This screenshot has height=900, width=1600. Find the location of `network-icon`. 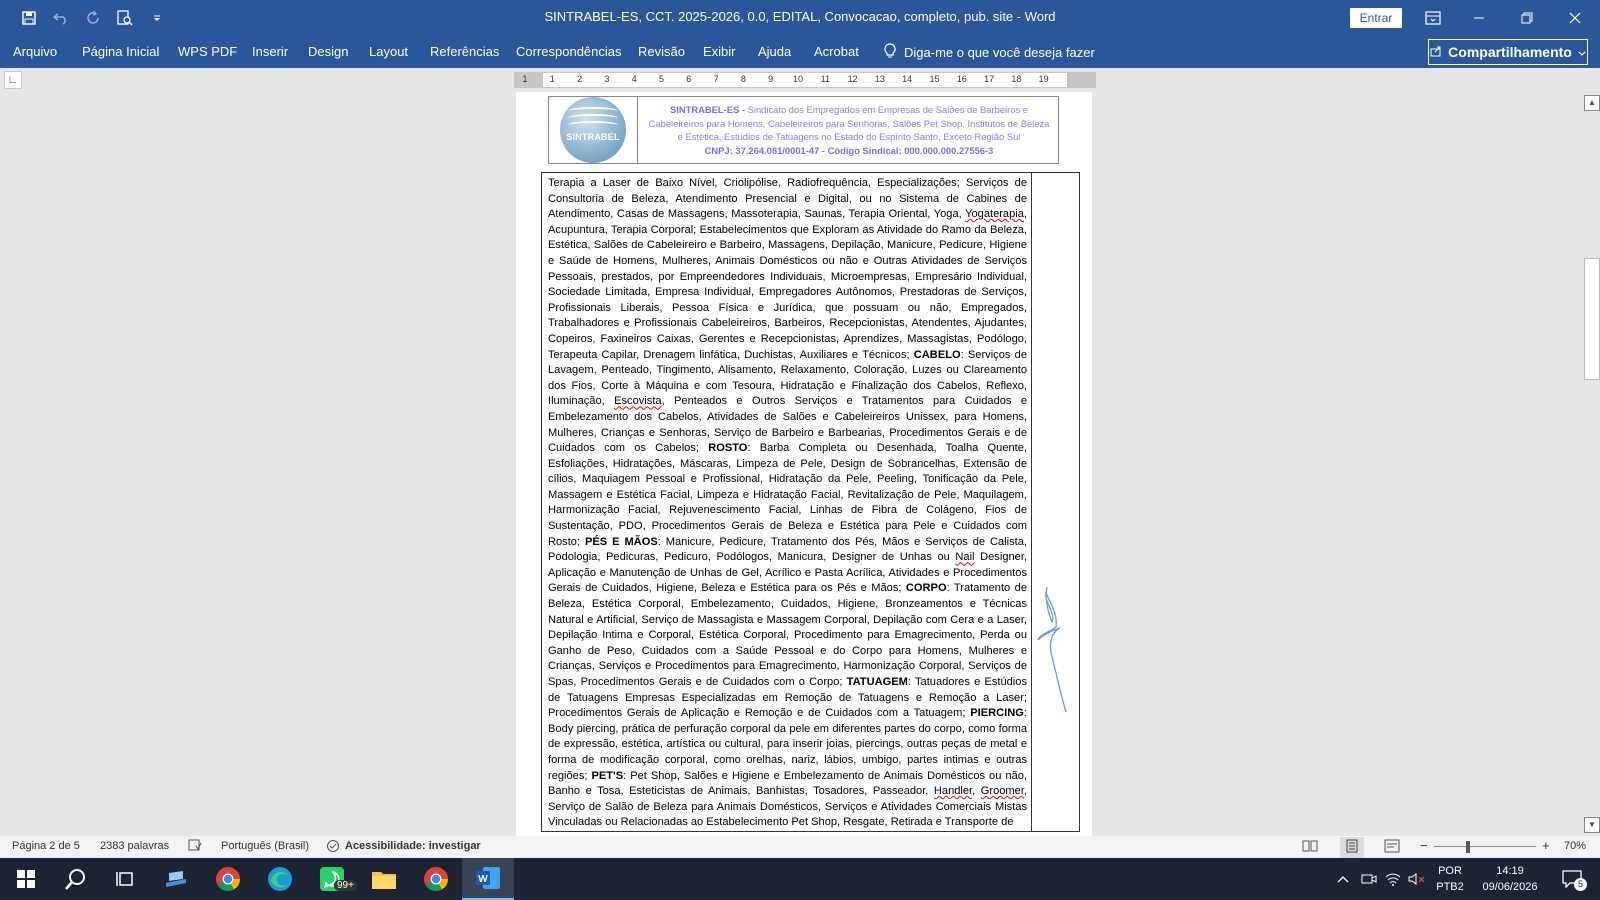

network-icon is located at coordinates (1393, 879).